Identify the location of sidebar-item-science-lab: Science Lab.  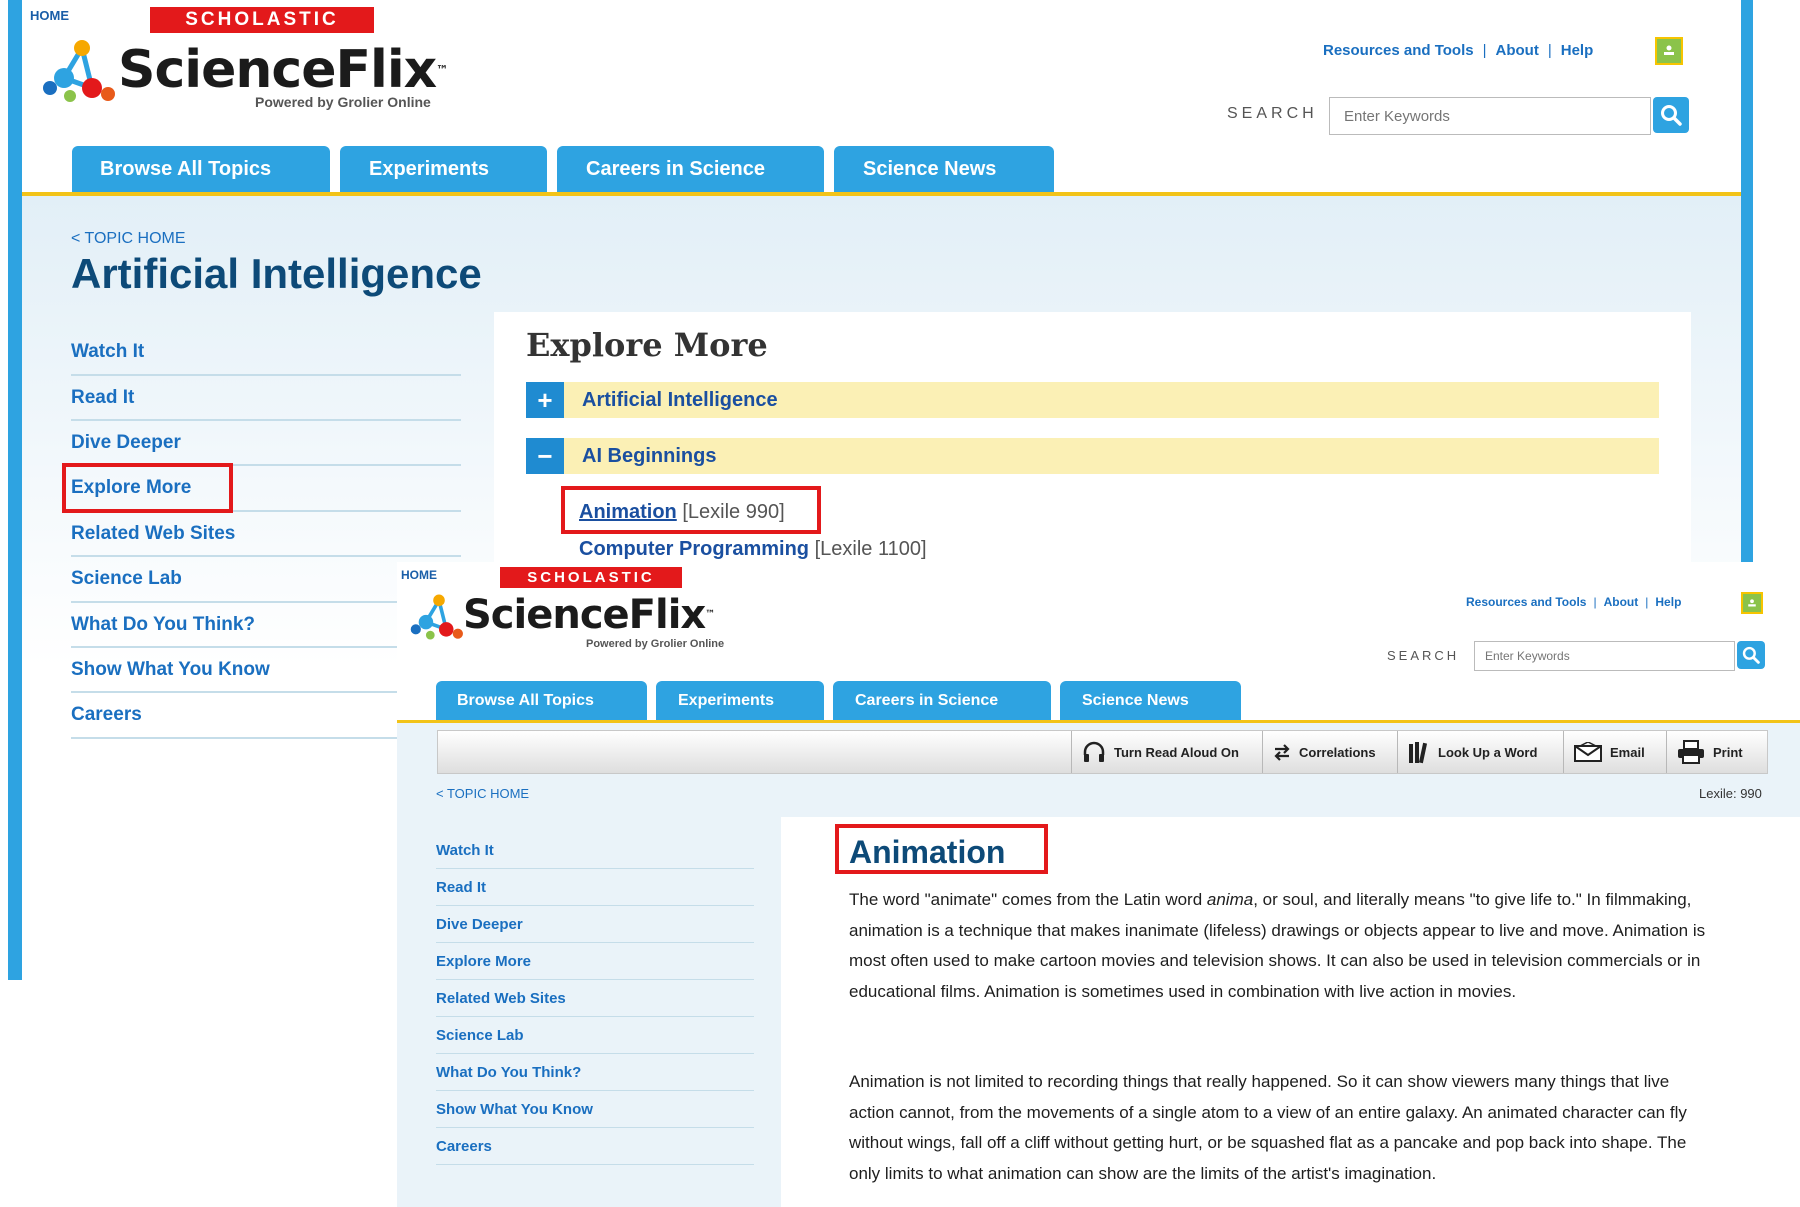
(595, 1035).